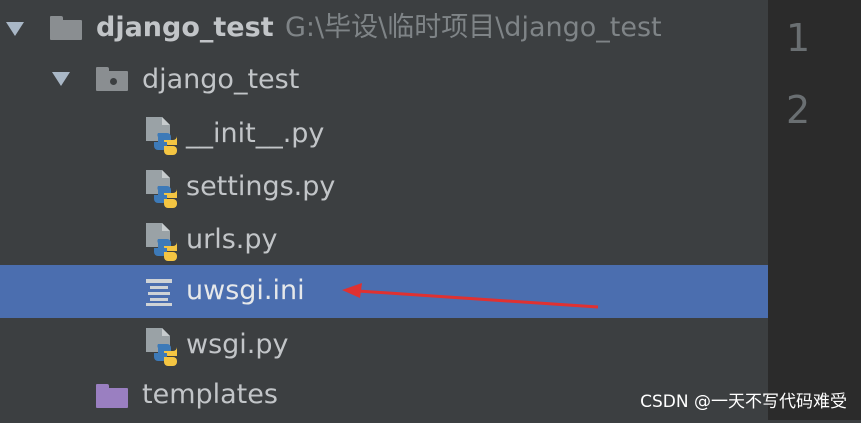 The image size is (861, 423). What do you see at coordinates (112, 79) in the screenshot?
I see `package-folder-icon` at bounding box center [112, 79].